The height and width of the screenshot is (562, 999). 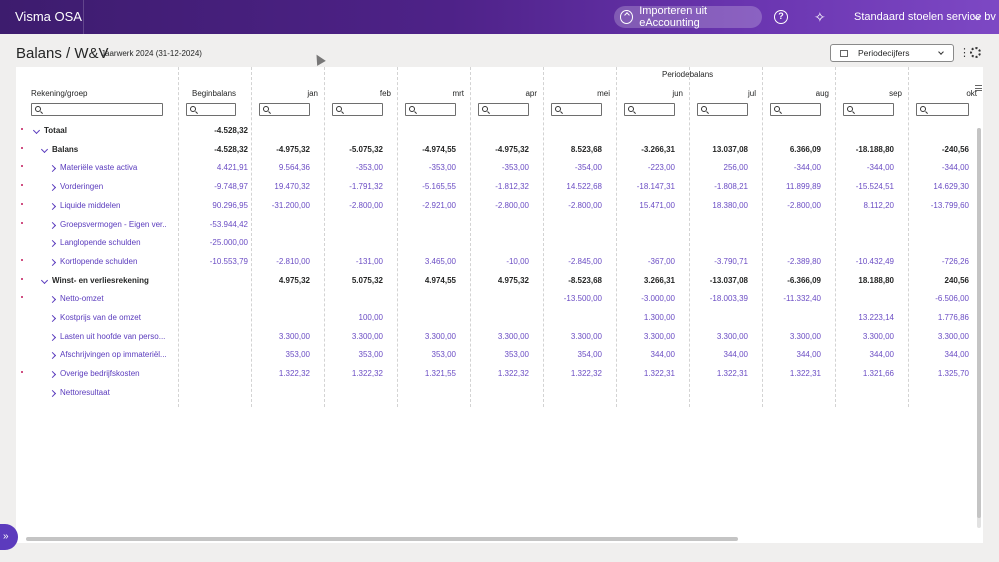 What do you see at coordinates (353, 354) in the screenshot?
I see `period-cell-feb: 353,00` at bounding box center [353, 354].